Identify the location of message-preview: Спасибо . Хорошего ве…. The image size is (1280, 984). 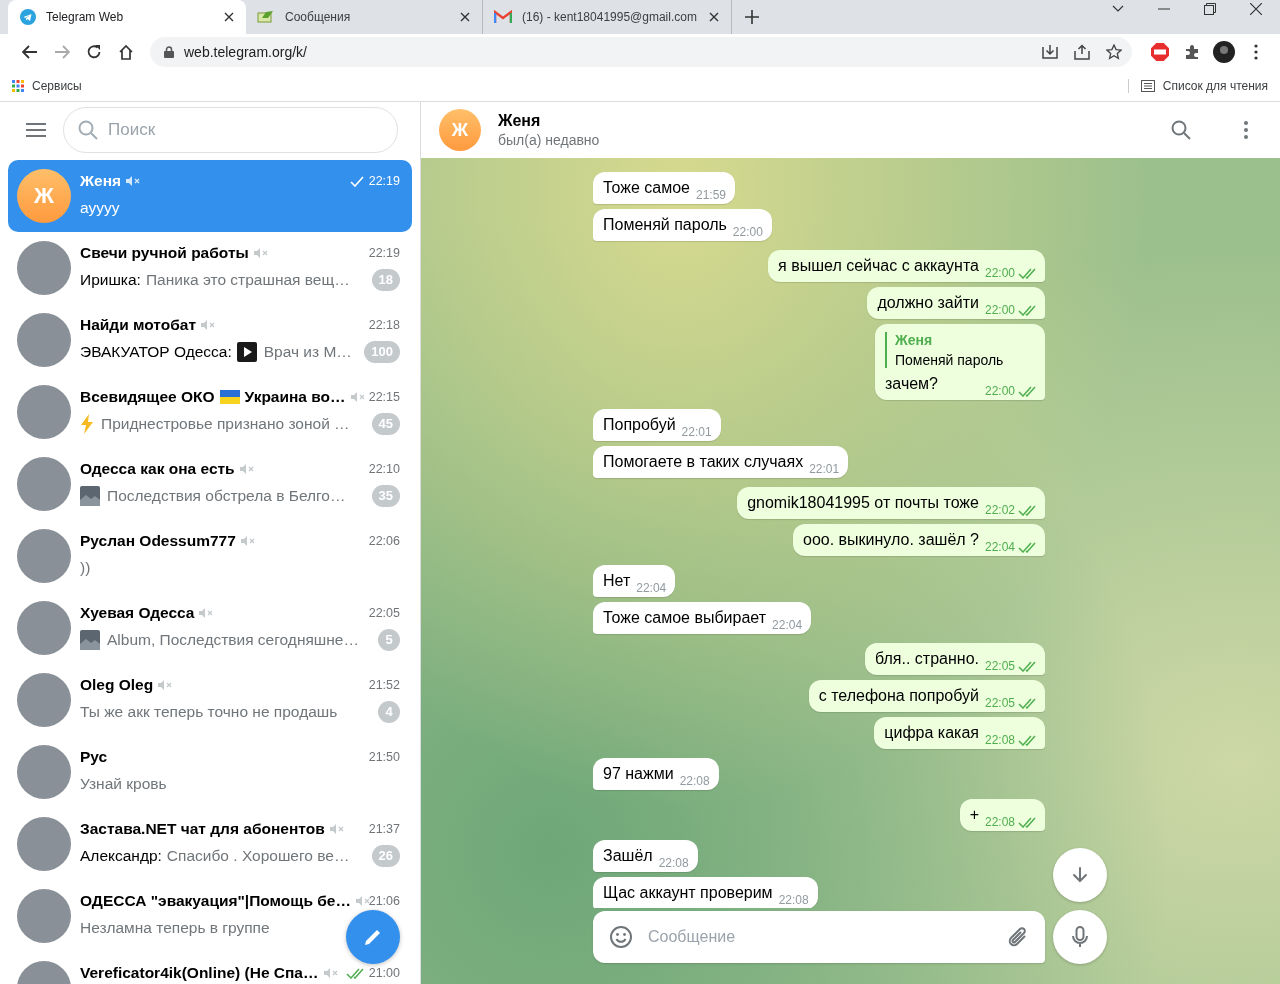
(258, 856).